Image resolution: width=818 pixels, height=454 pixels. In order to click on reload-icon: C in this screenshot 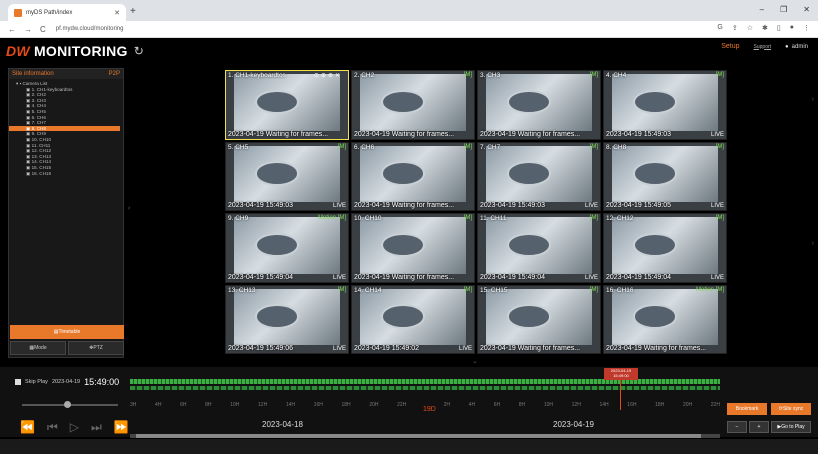, I will do `click(43, 29)`.